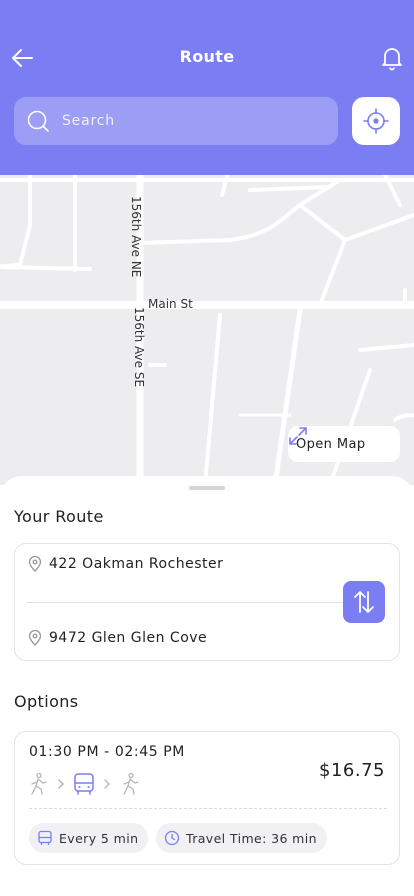 The width and height of the screenshot is (414, 896). I want to click on search-box, so click(176, 121).